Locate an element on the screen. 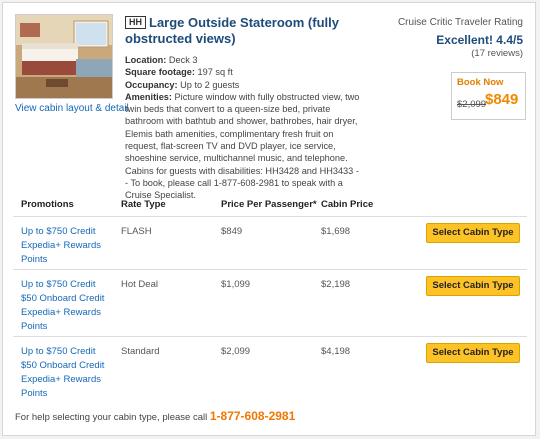 This screenshot has width=540, height=439. footage-row: Square footage: 197 sq ft is located at coordinates (242, 72).